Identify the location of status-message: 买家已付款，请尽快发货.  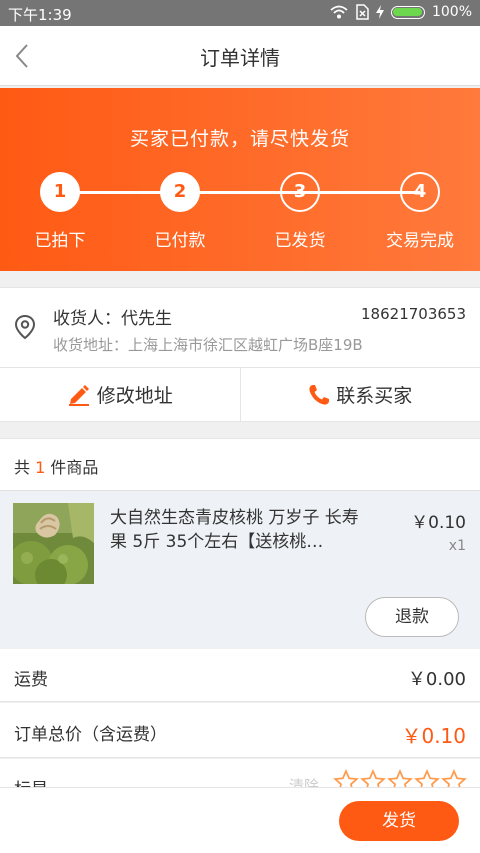
(239, 139).